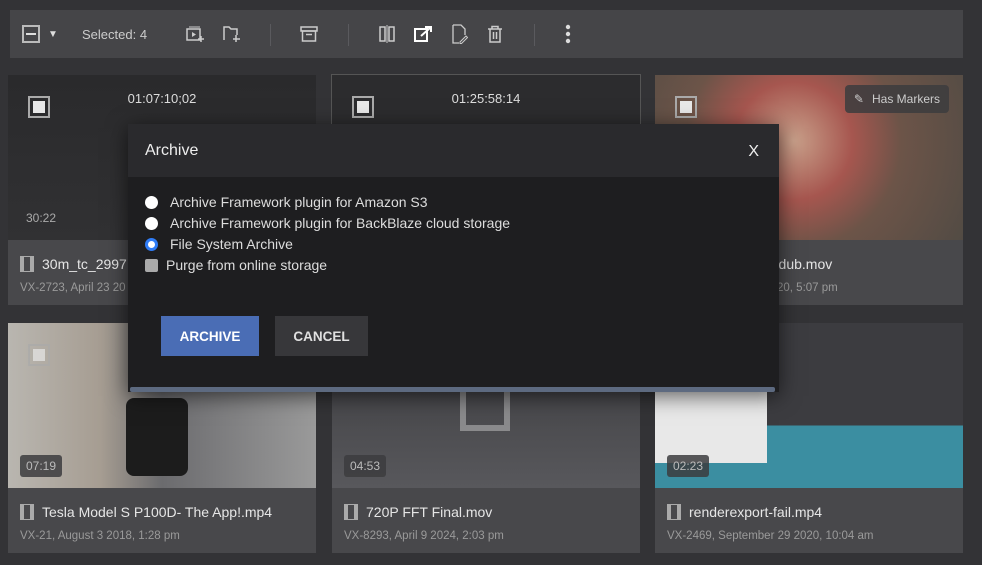 Image resolution: width=982 pixels, height=565 pixels. I want to click on asset-meta: VX-21, August 3 2018, 1:28 pm, so click(100, 536).